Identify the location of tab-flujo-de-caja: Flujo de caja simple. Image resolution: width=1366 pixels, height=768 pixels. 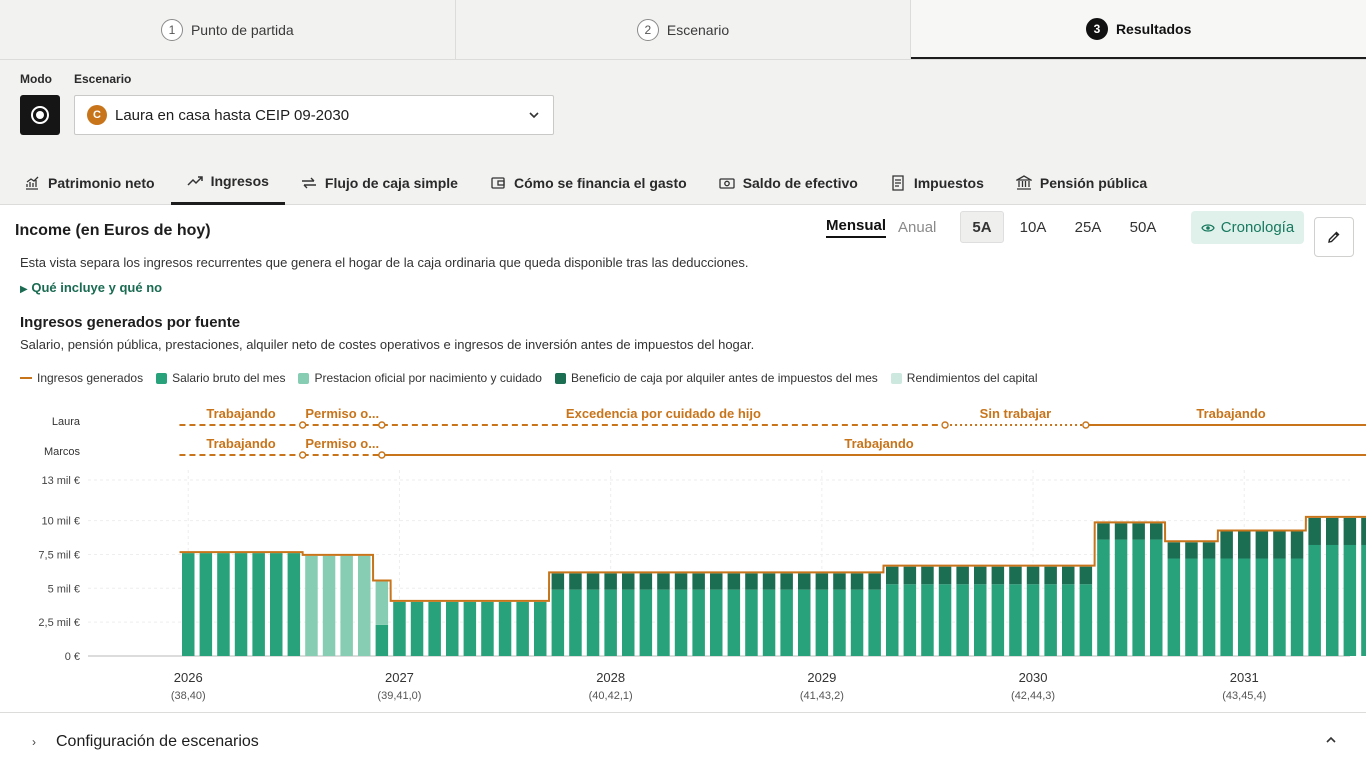
(379, 182).